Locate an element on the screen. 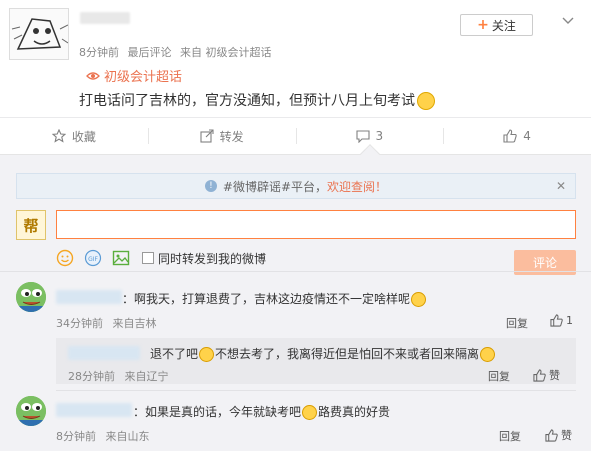 Image resolution: width=591 pixels, height=451 pixels. topic-label: 初级会计超话 is located at coordinates (143, 77).